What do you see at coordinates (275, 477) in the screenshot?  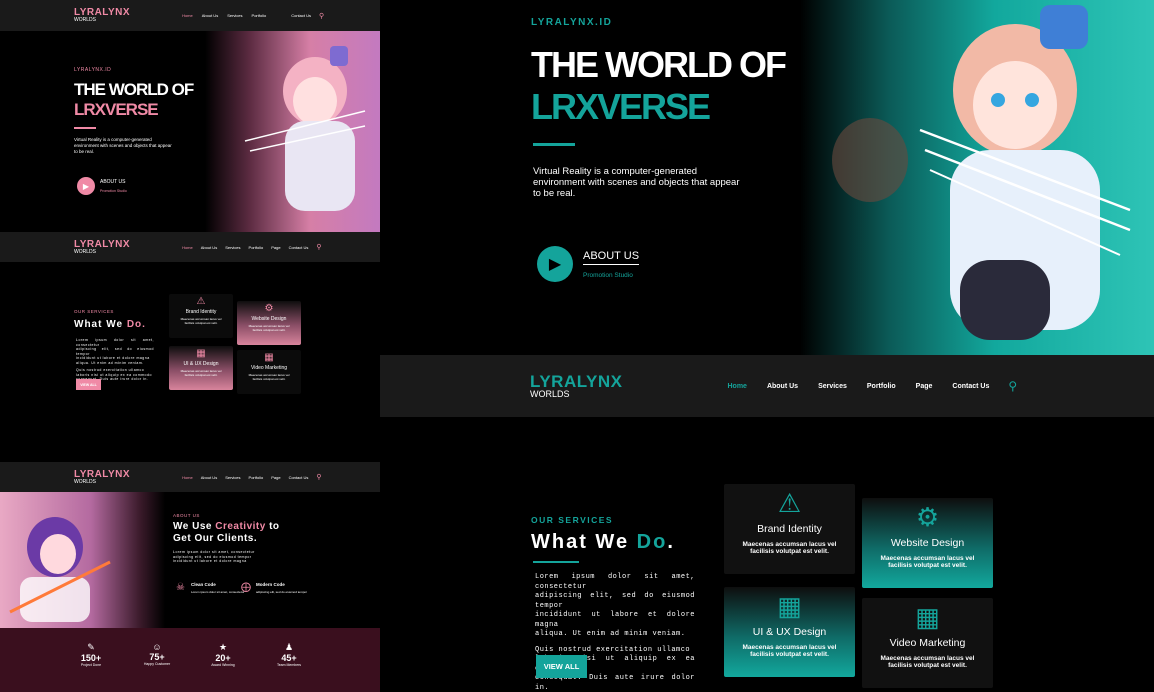 I see `small-nav3-page: Page` at bounding box center [275, 477].